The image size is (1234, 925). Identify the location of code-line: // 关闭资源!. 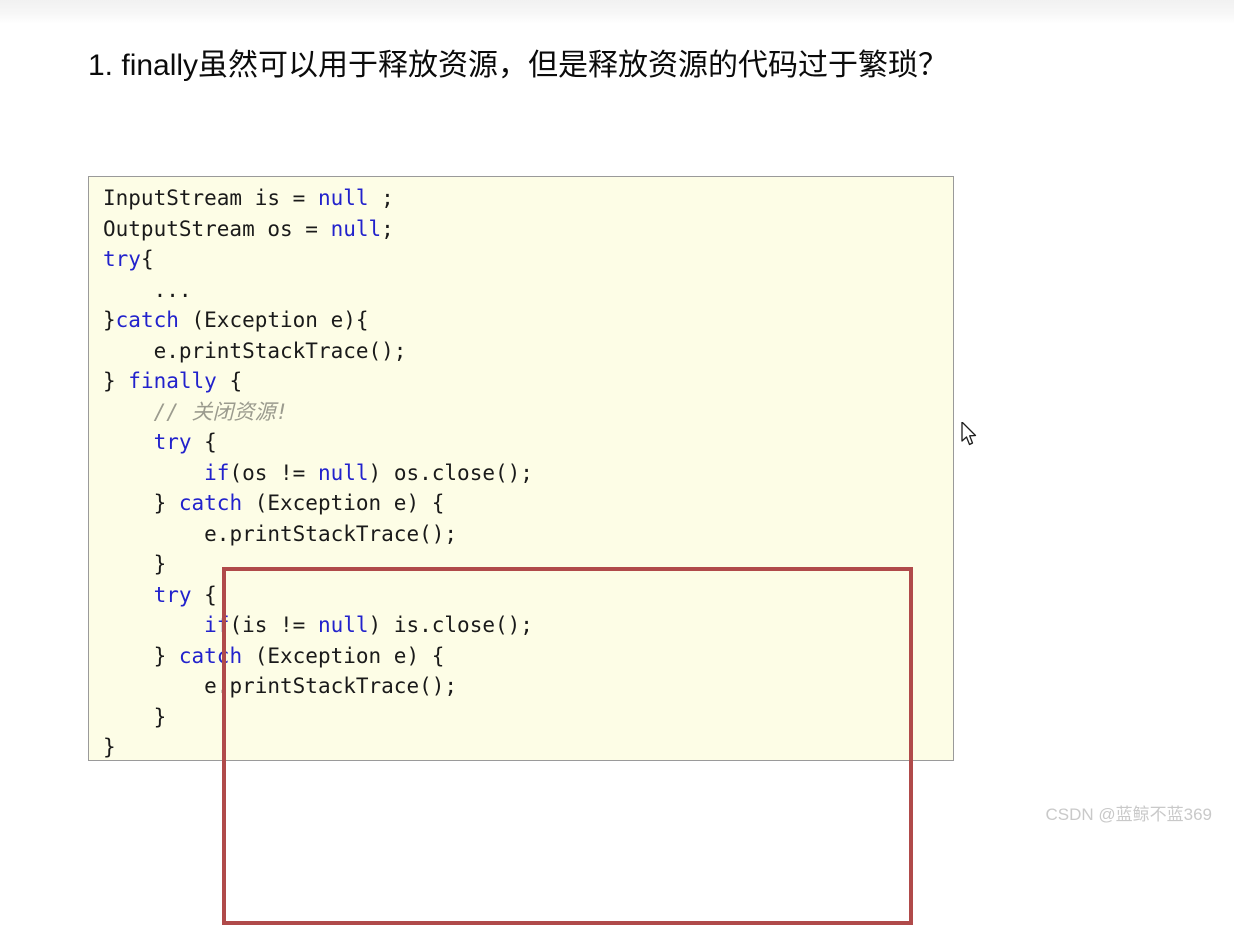
(318, 412).